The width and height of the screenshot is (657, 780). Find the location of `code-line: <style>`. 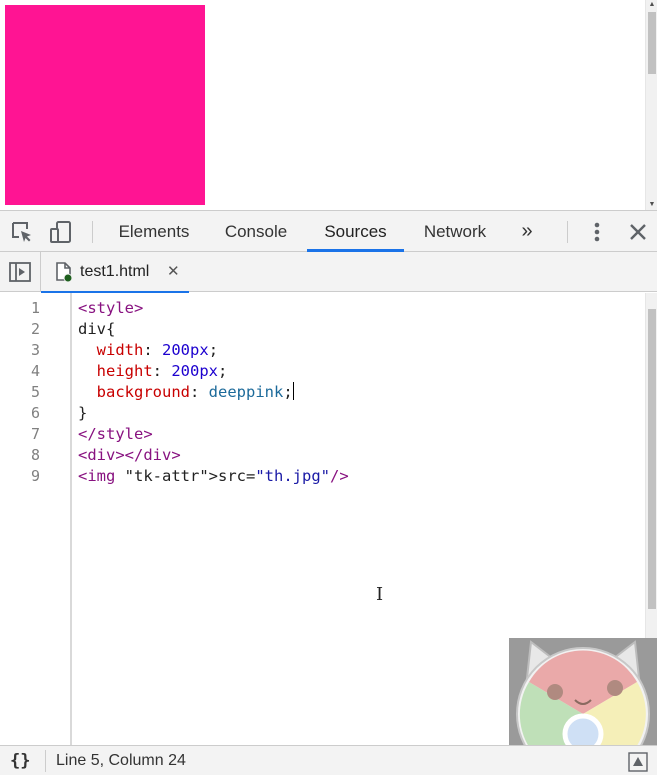

code-line: <style> is located at coordinates (110, 308).